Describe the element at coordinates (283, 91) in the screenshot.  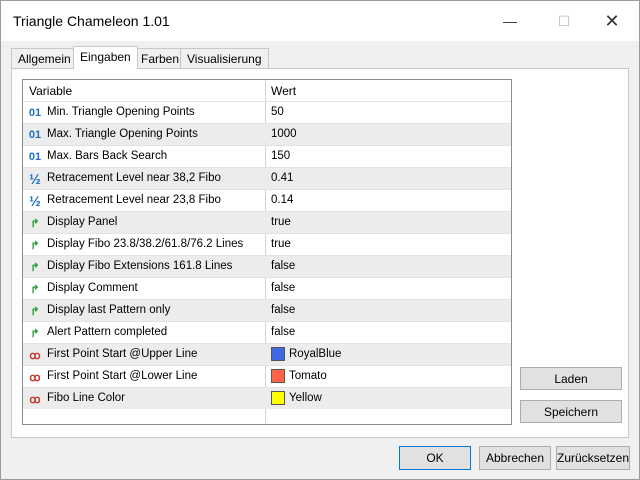
I see `header-value: Wert` at that location.